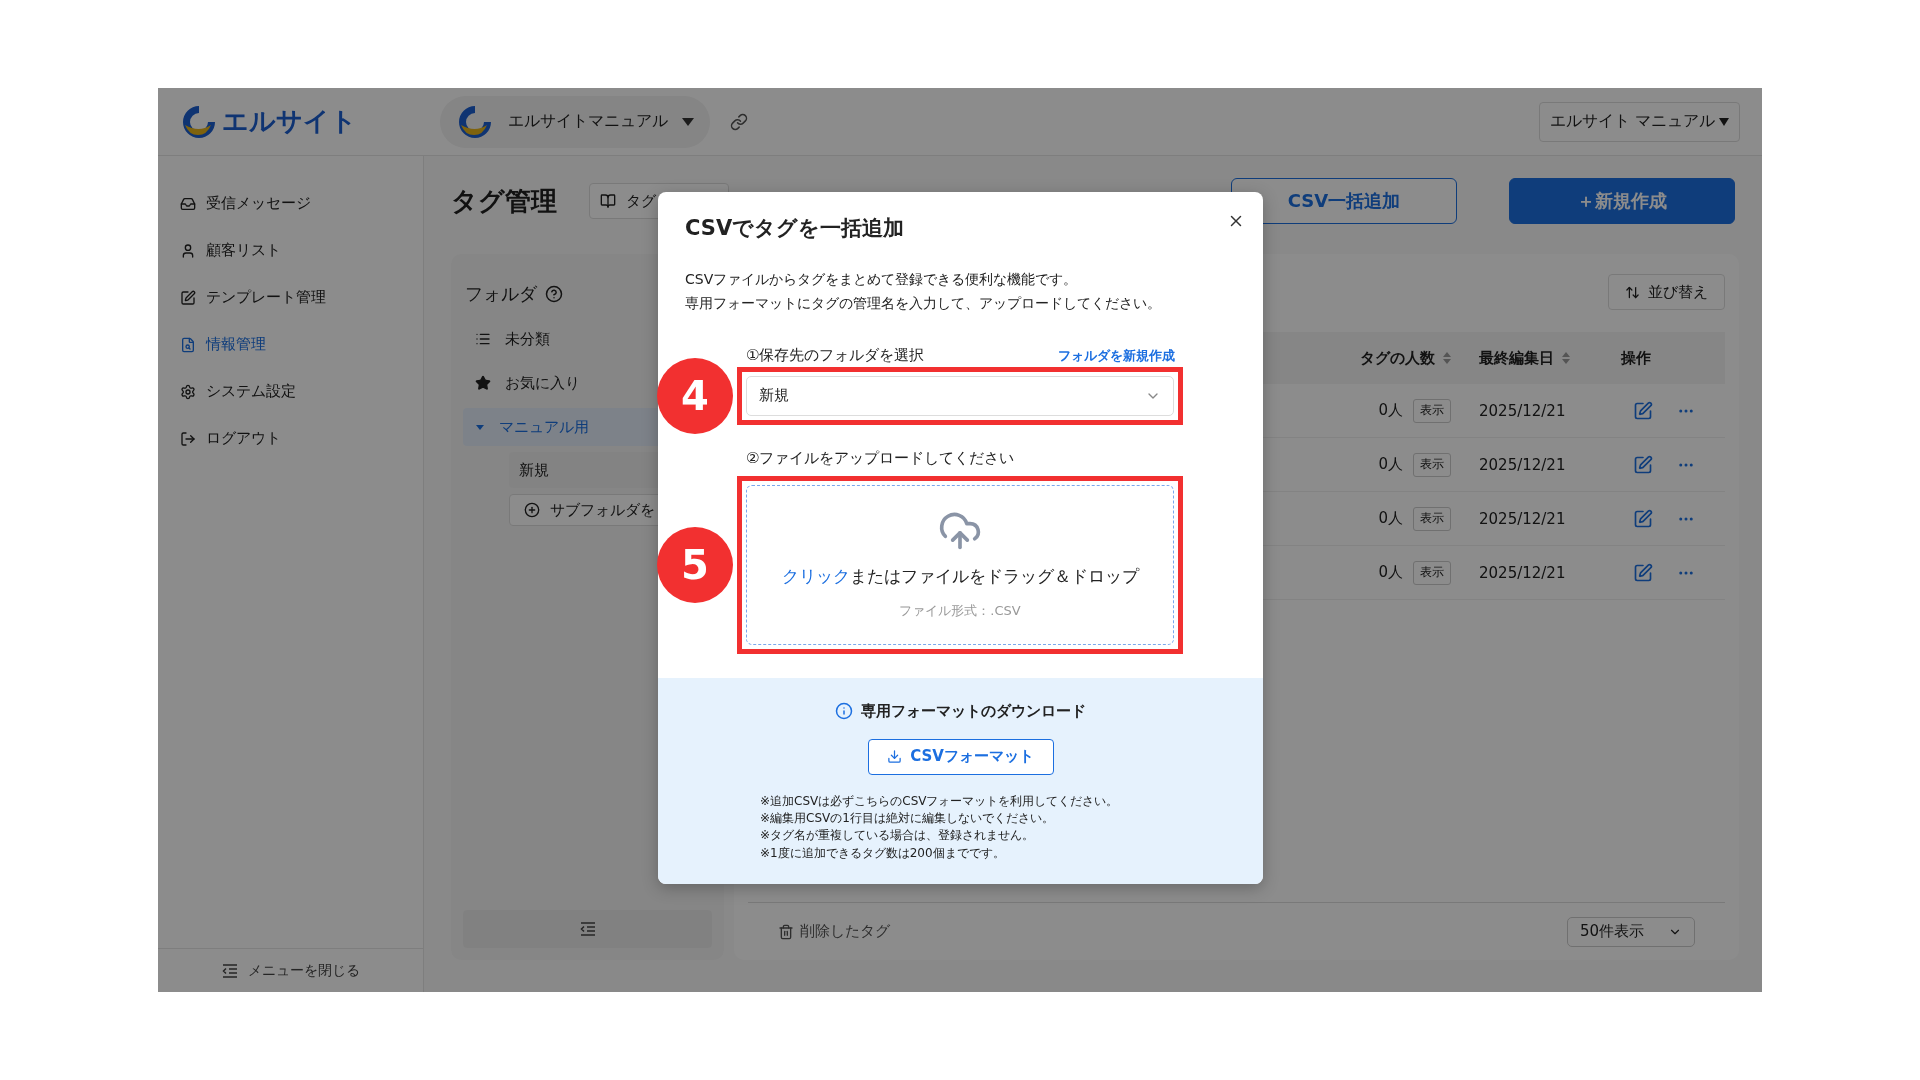 The image size is (1920, 1080). What do you see at coordinates (1632, 292) in the screenshot?
I see `sort-icon` at bounding box center [1632, 292].